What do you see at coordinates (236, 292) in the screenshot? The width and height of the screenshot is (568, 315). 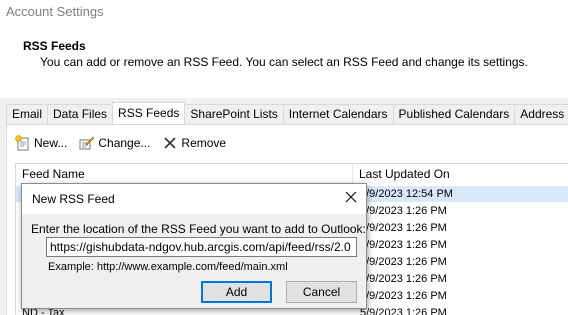 I see `add-button: Add` at bounding box center [236, 292].